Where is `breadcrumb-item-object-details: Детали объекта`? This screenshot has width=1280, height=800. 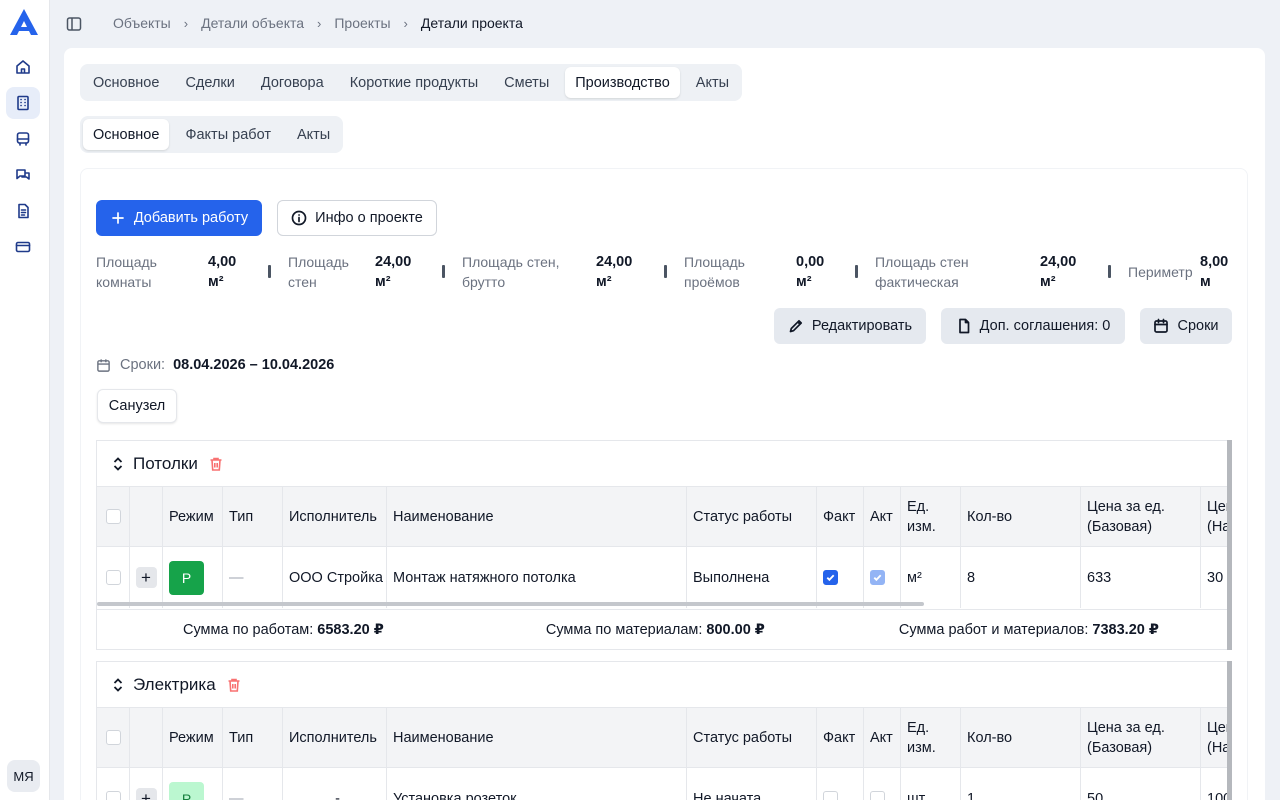 breadcrumb-item-object-details: Детали объекта is located at coordinates (252, 23).